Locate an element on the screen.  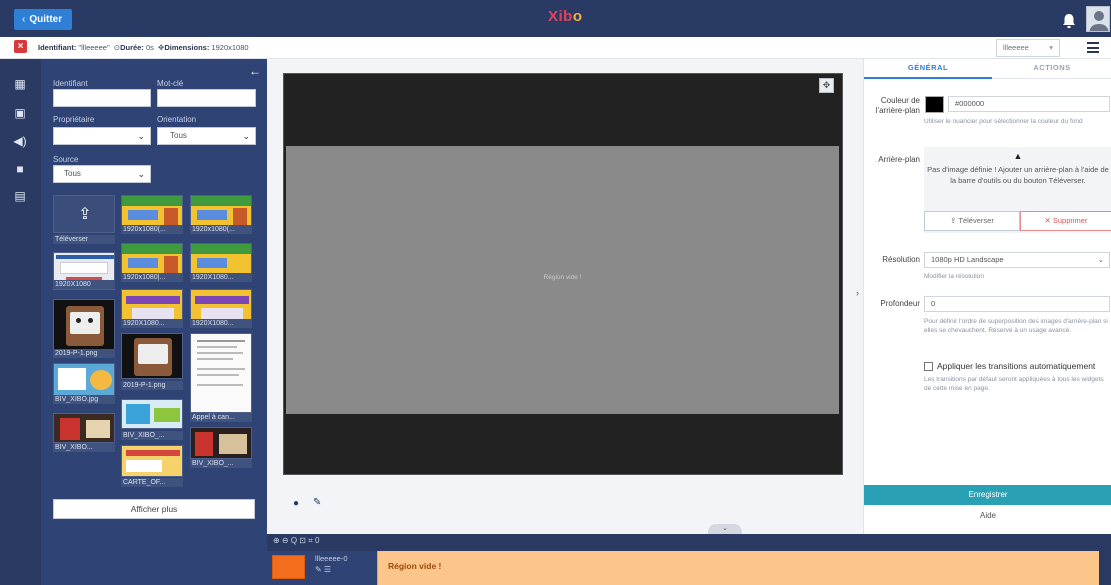
warning-icon: ▲ is located at coordinates (1018, 156).